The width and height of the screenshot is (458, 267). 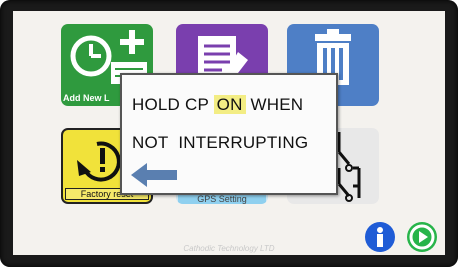 I want to click on dialog-line-2: NOT INTERRUPTING, so click(x=220, y=143).